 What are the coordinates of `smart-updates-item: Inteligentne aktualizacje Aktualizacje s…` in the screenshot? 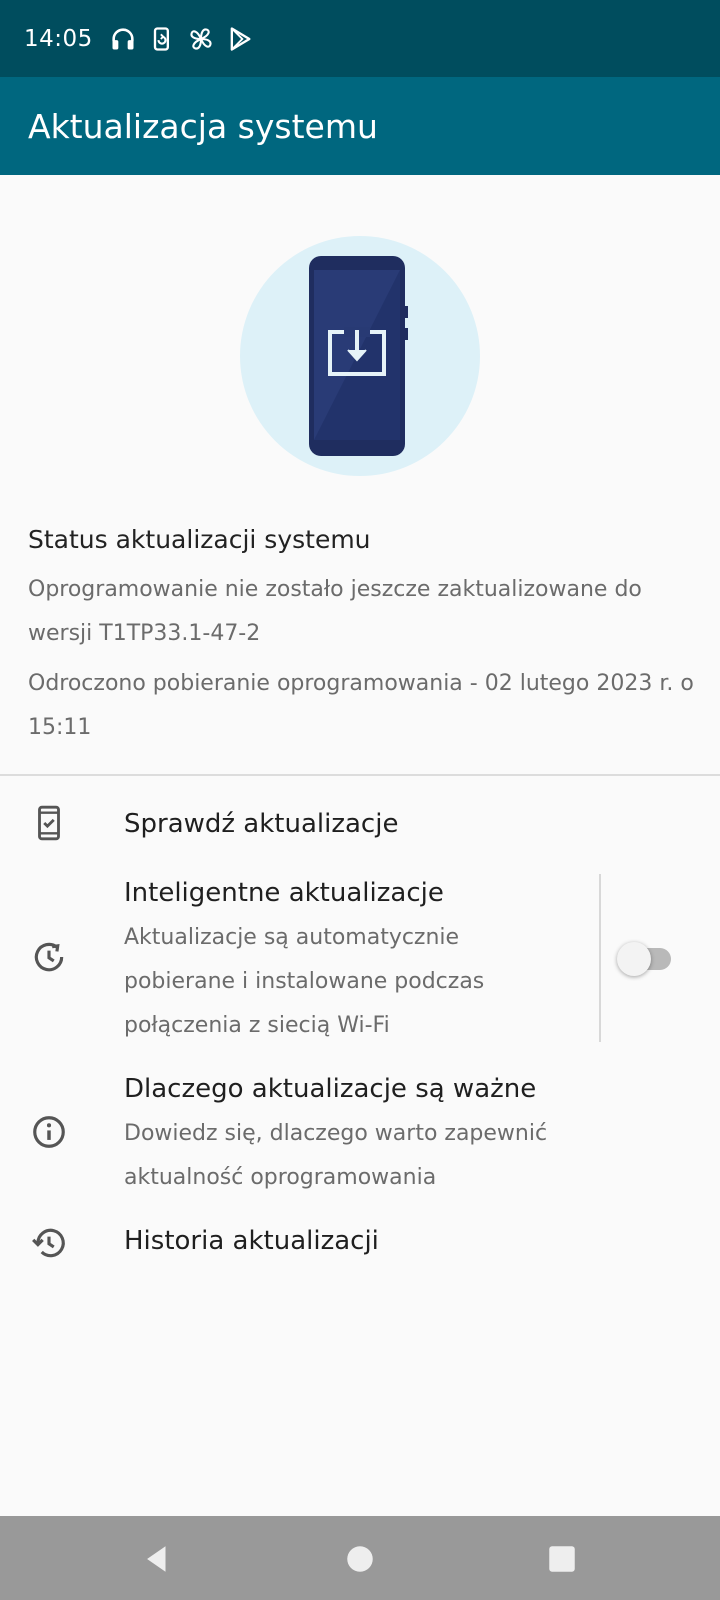 It's located at (360, 958).